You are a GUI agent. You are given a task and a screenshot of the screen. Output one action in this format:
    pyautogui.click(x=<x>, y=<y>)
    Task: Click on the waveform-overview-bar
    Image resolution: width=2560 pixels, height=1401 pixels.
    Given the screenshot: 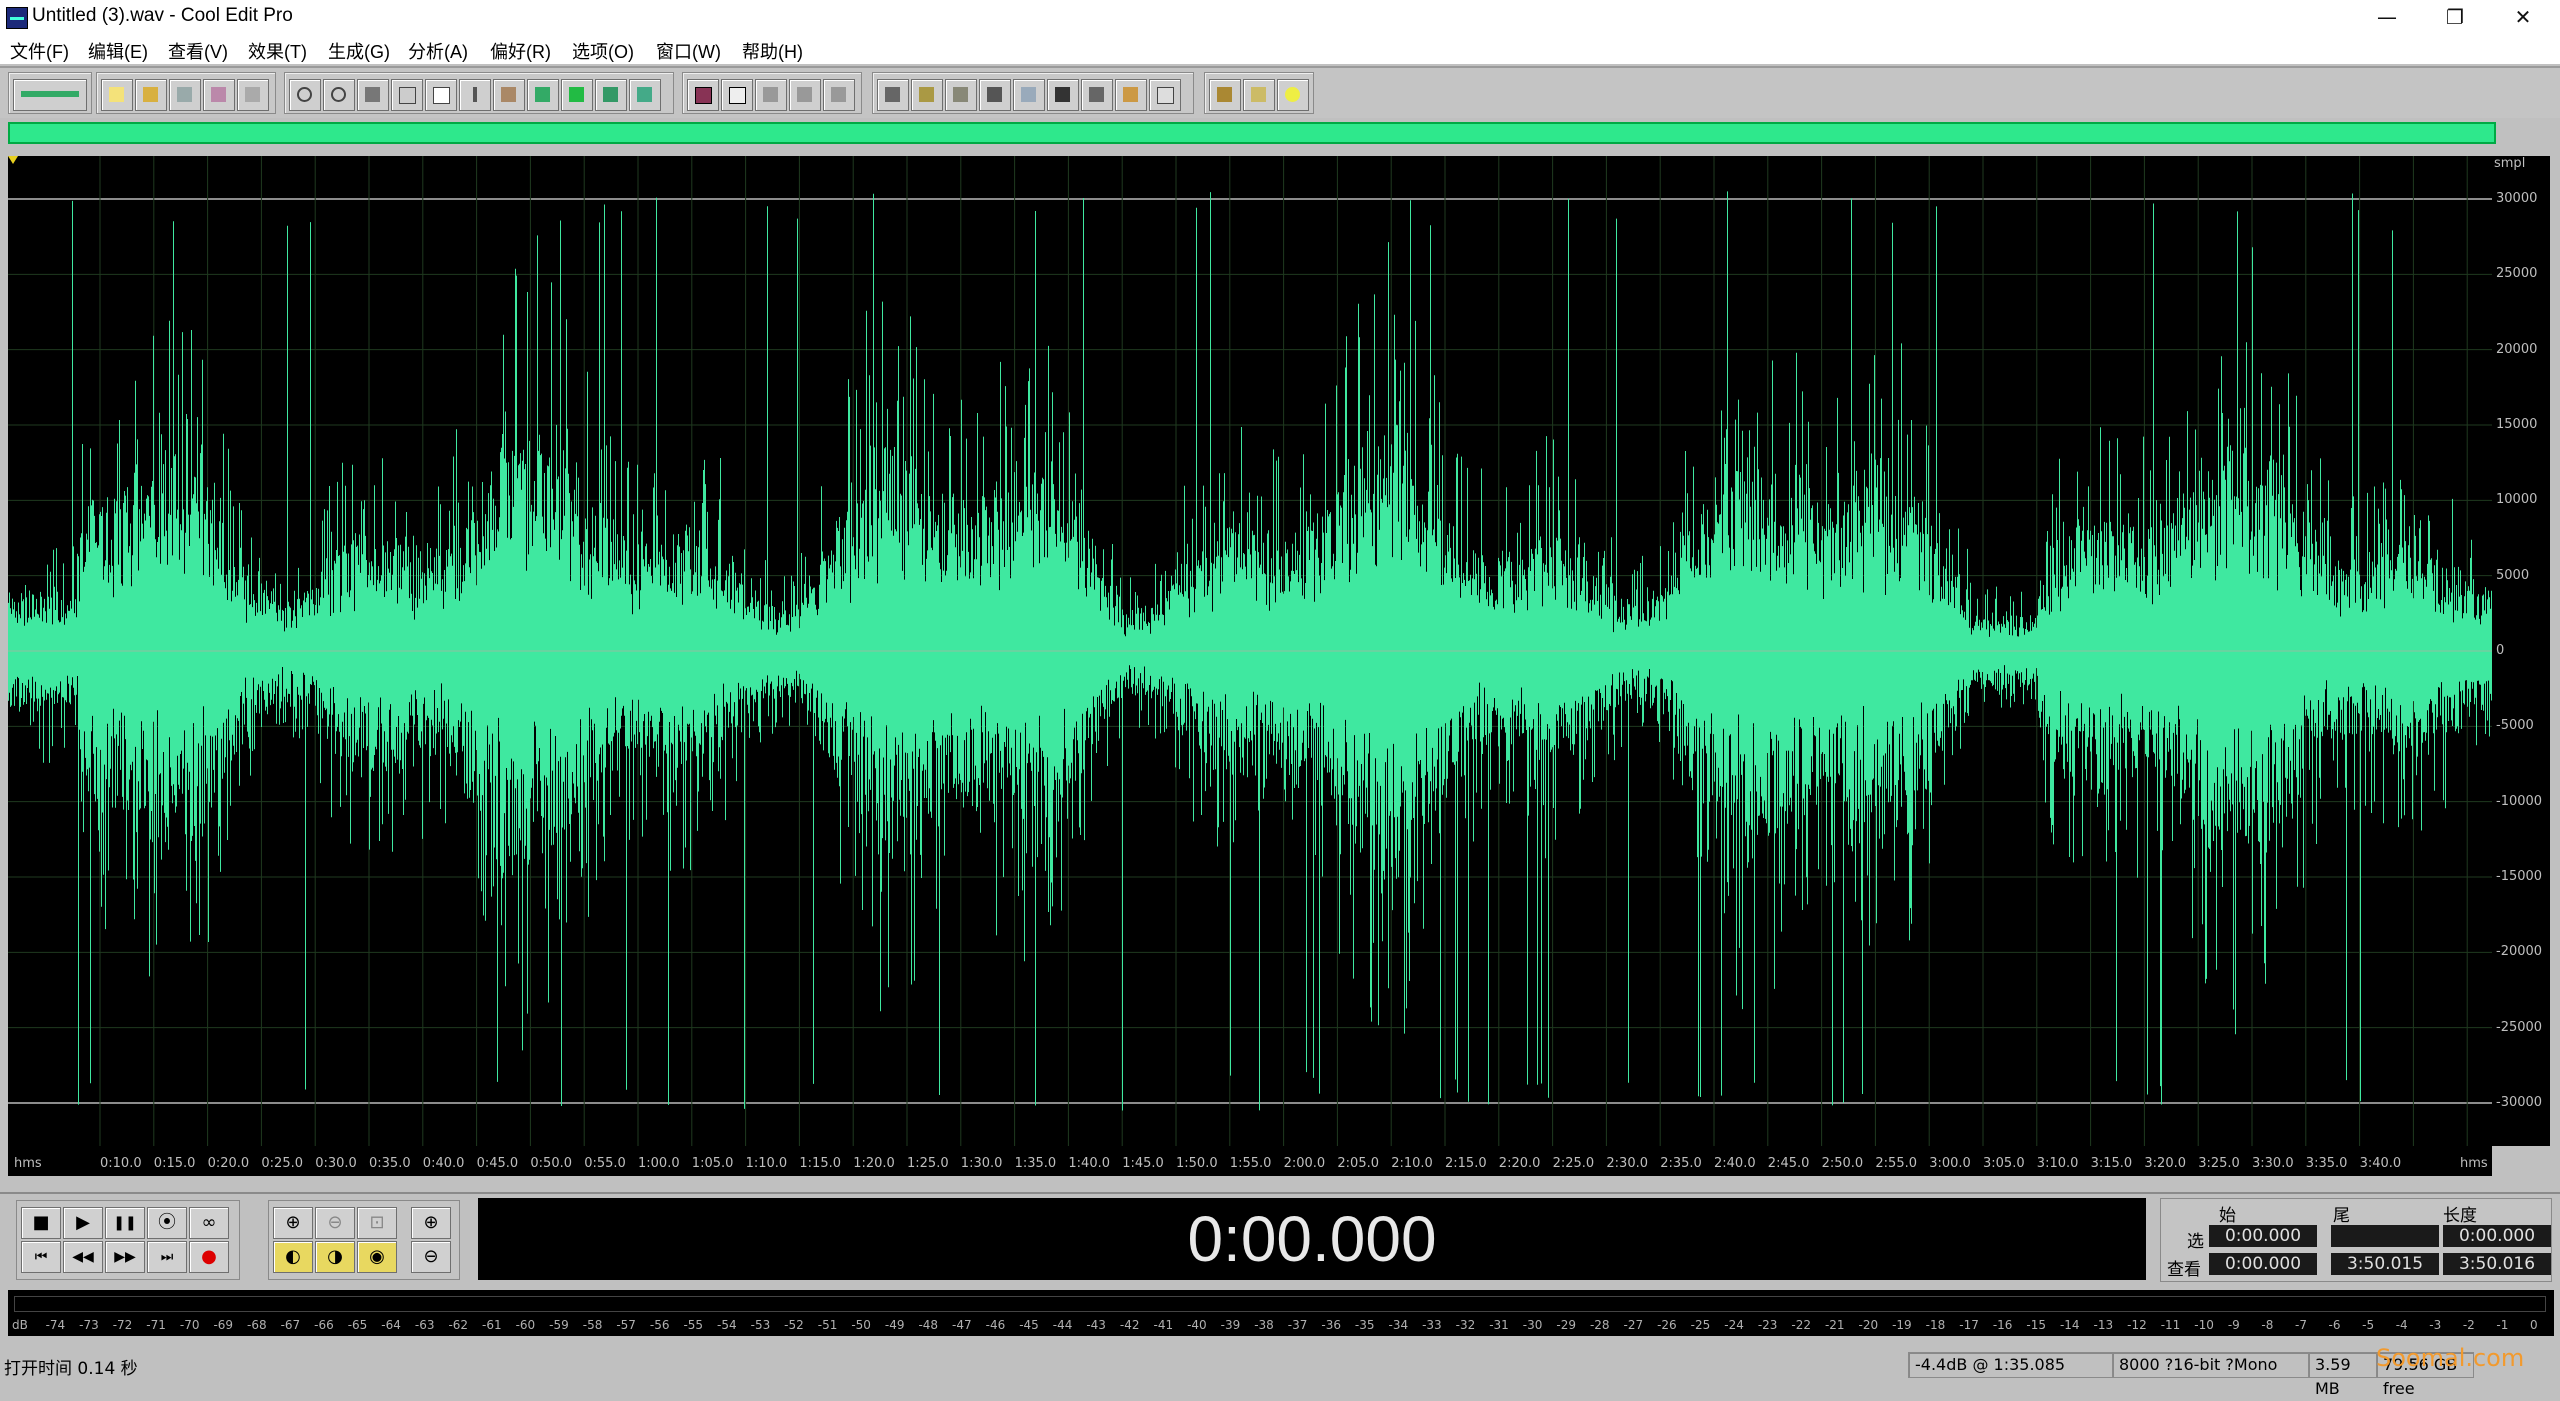 What is the action you would take?
    pyautogui.click(x=1252, y=133)
    